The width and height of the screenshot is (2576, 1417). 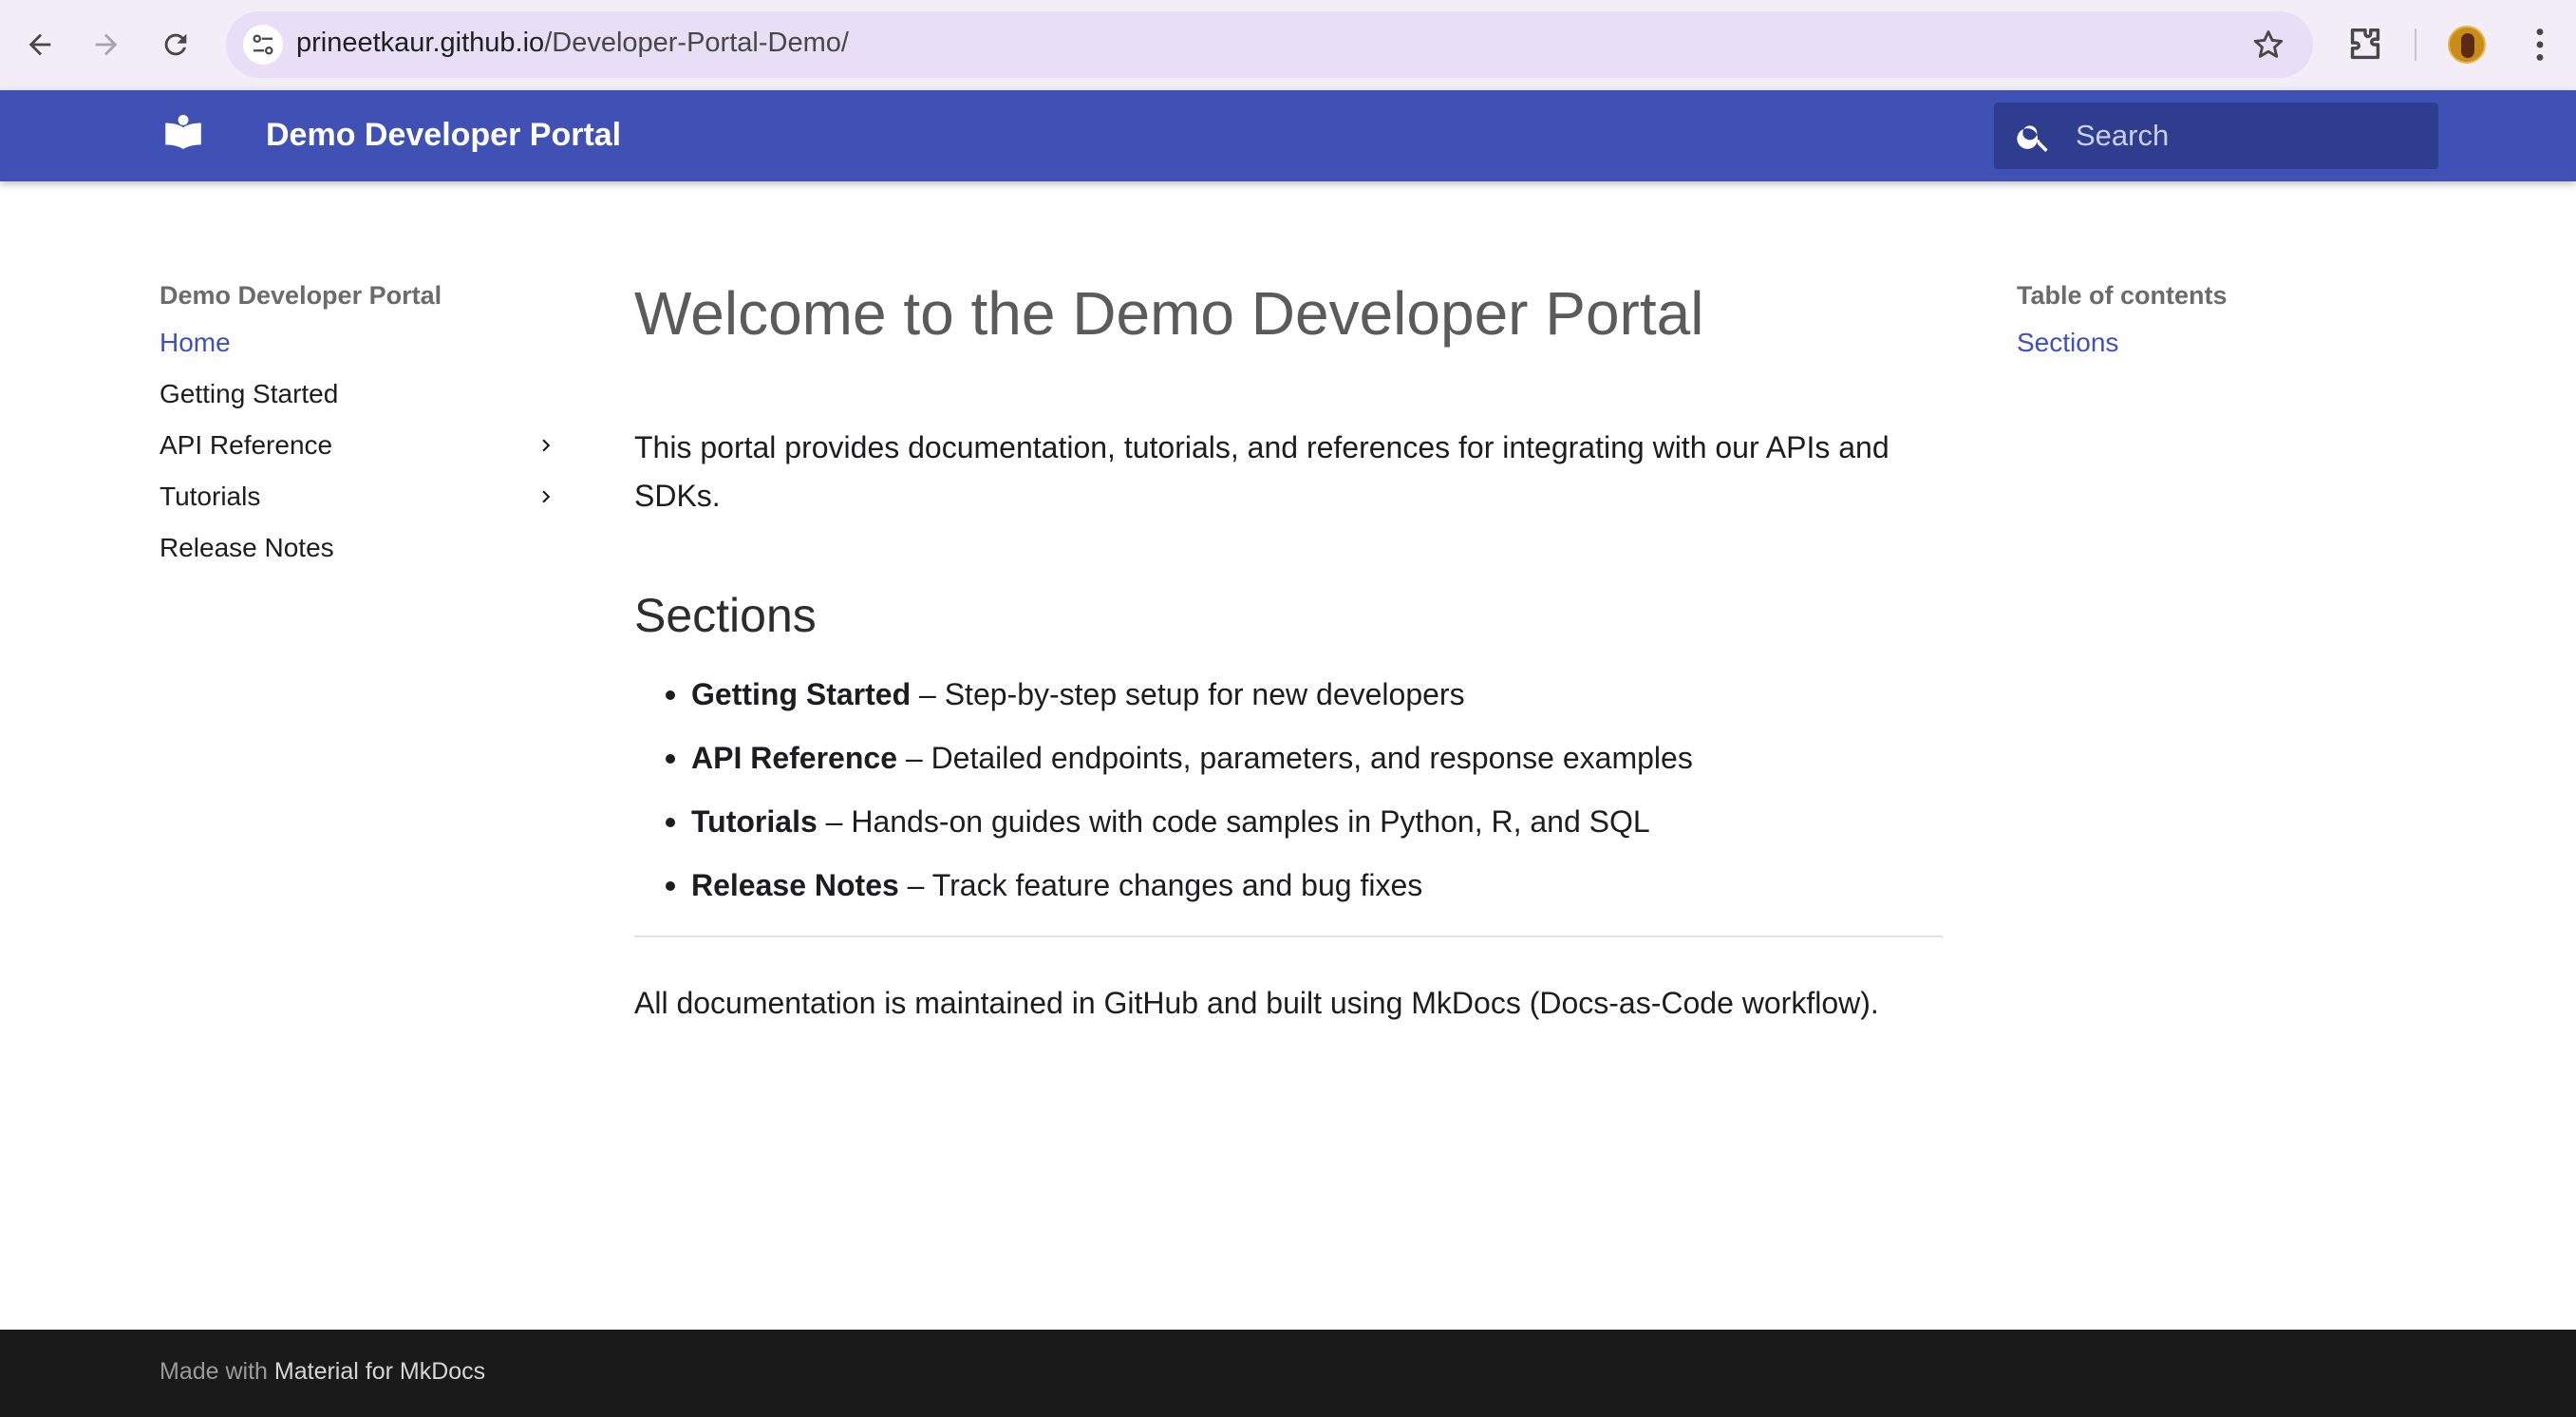 I want to click on search-icon, so click(x=2032, y=139).